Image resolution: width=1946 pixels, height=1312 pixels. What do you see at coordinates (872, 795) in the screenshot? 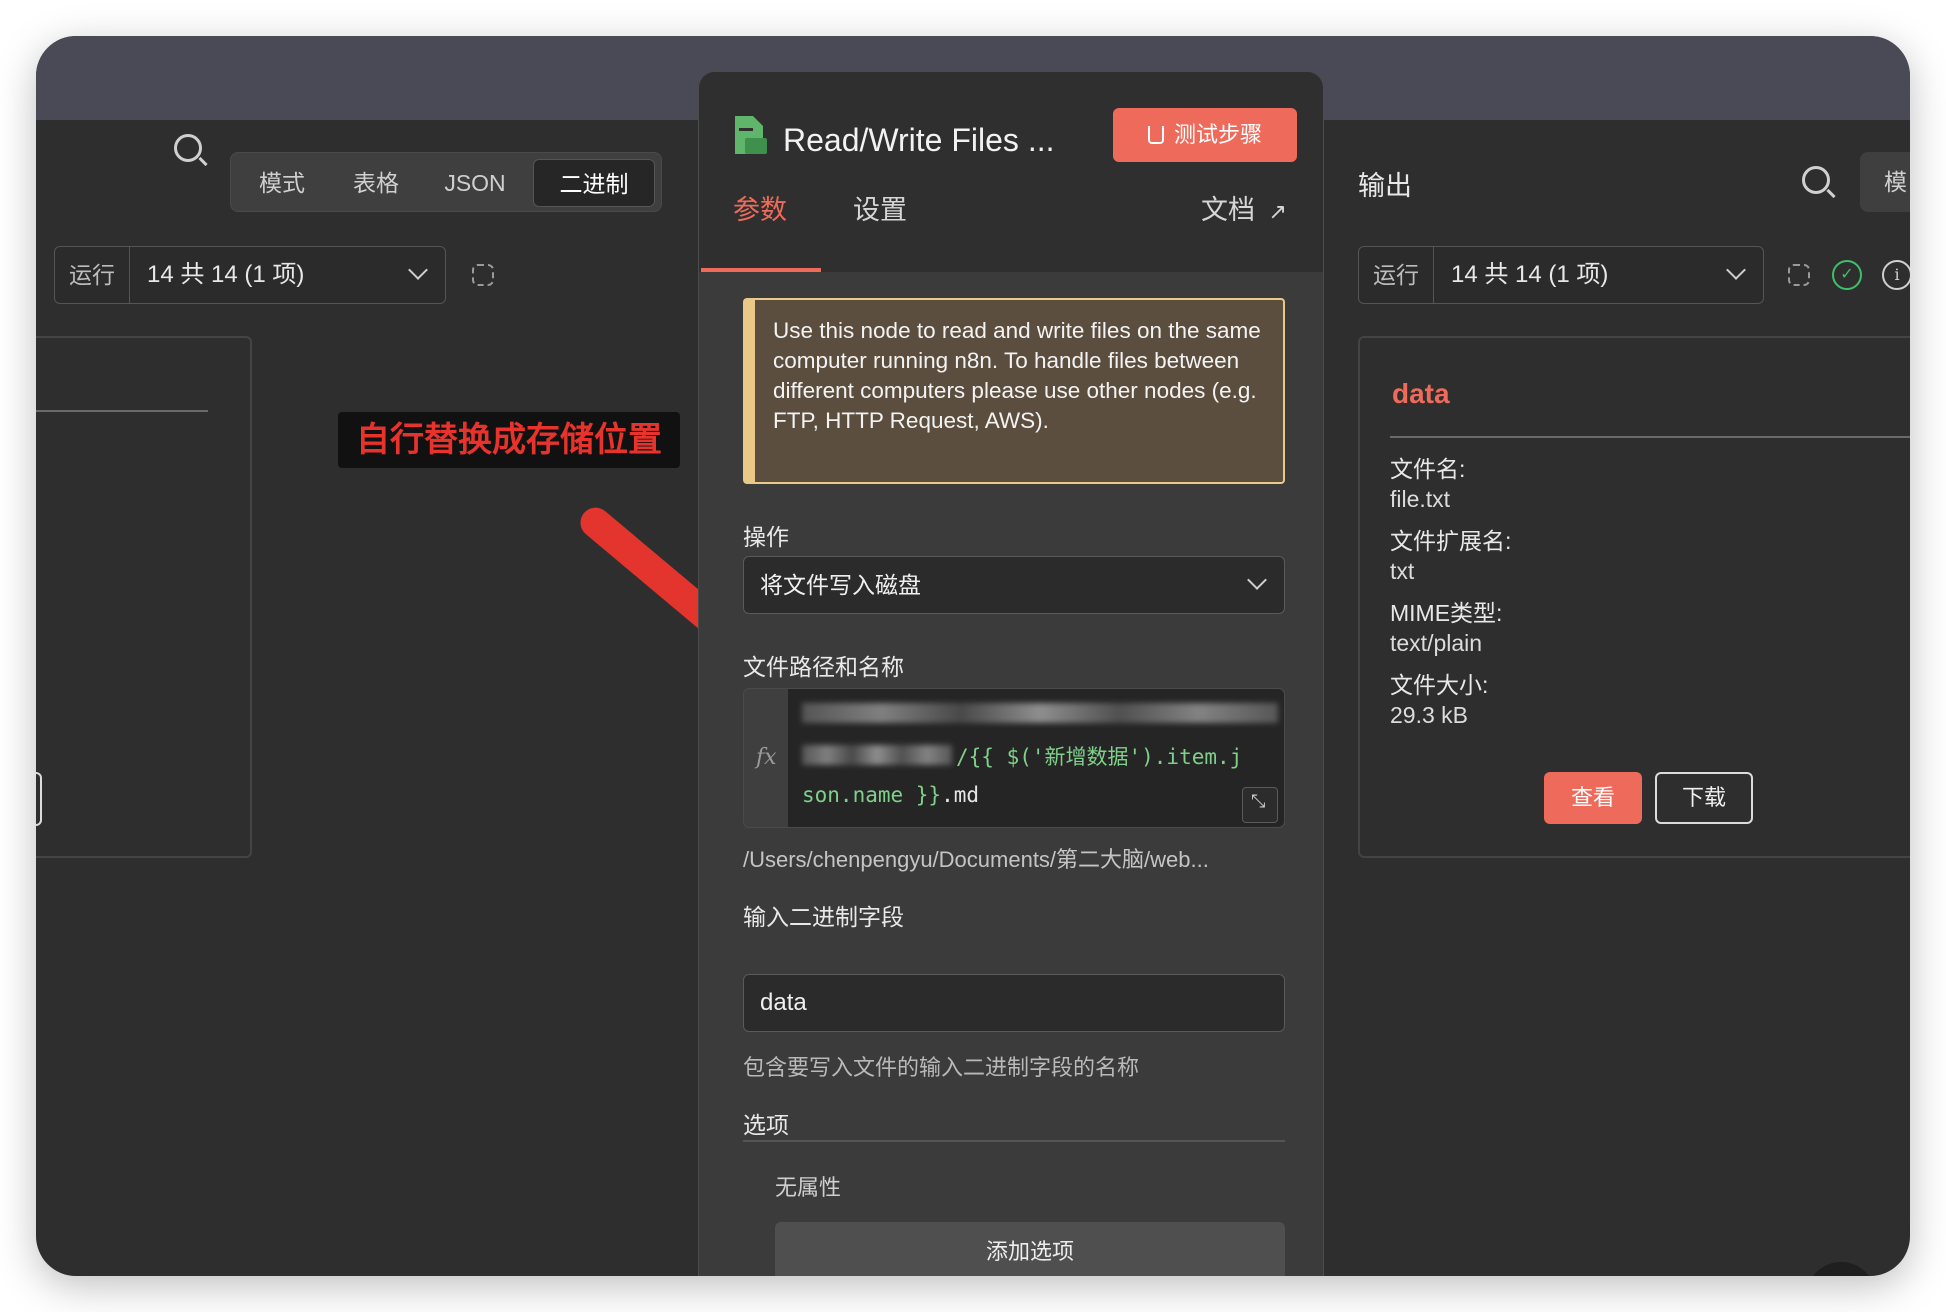
I see `expression-part2: son.name }}` at bounding box center [872, 795].